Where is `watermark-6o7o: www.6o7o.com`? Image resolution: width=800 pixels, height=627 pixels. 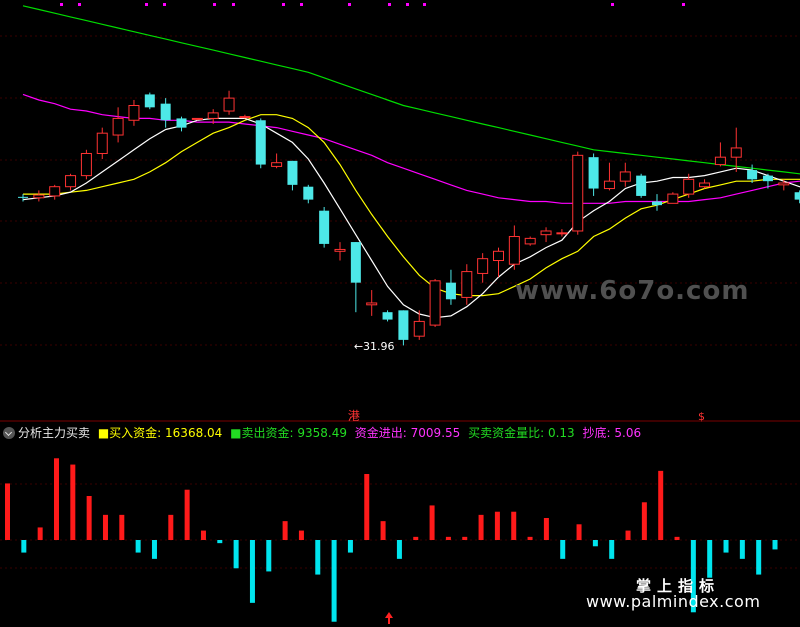
watermark-6o7o: www.6o7o.com is located at coordinates (632, 291).